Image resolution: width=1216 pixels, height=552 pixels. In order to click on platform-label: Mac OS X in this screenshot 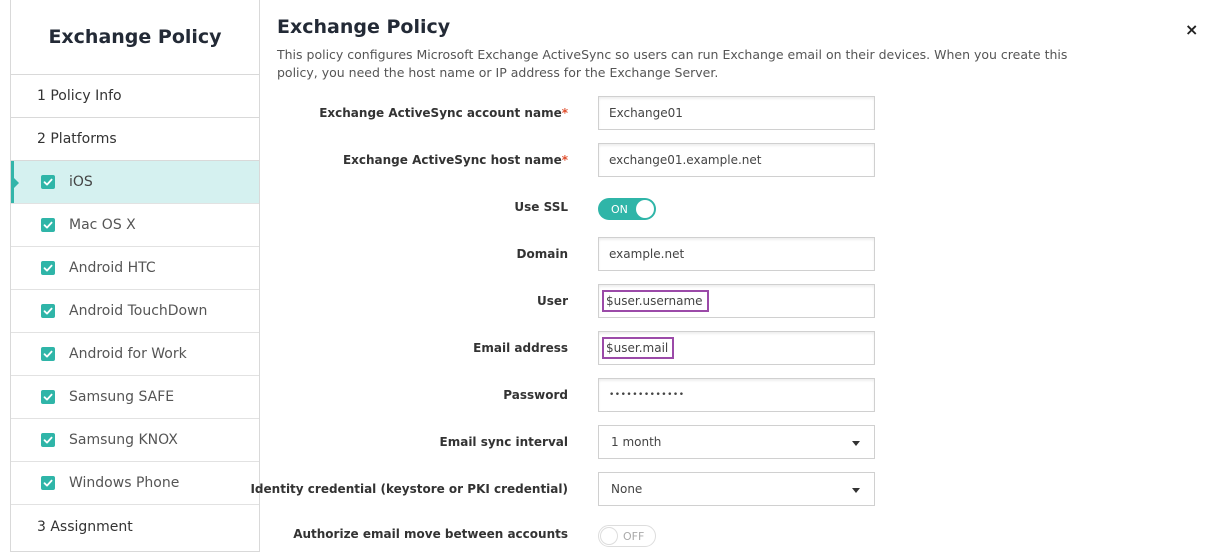, I will do `click(102, 225)`.